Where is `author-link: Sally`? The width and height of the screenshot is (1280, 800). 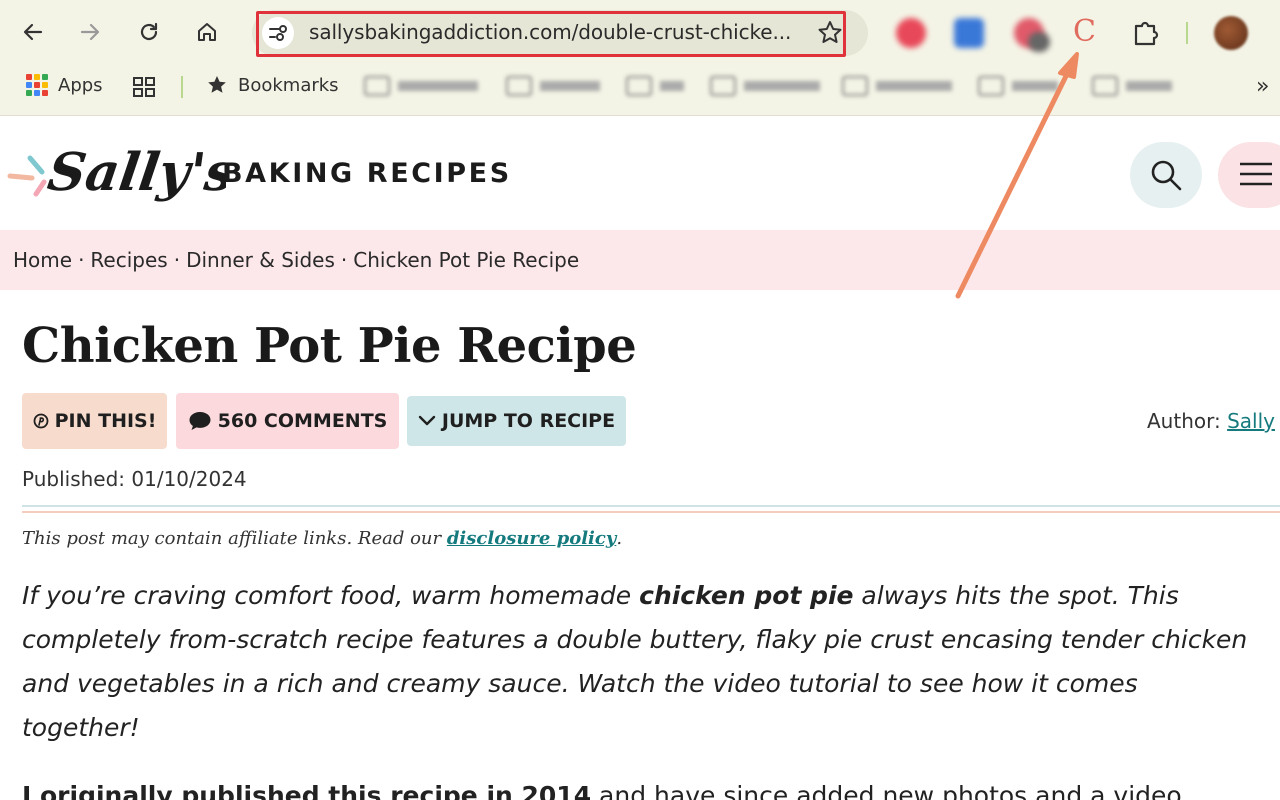 author-link: Sally is located at coordinates (1251, 421).